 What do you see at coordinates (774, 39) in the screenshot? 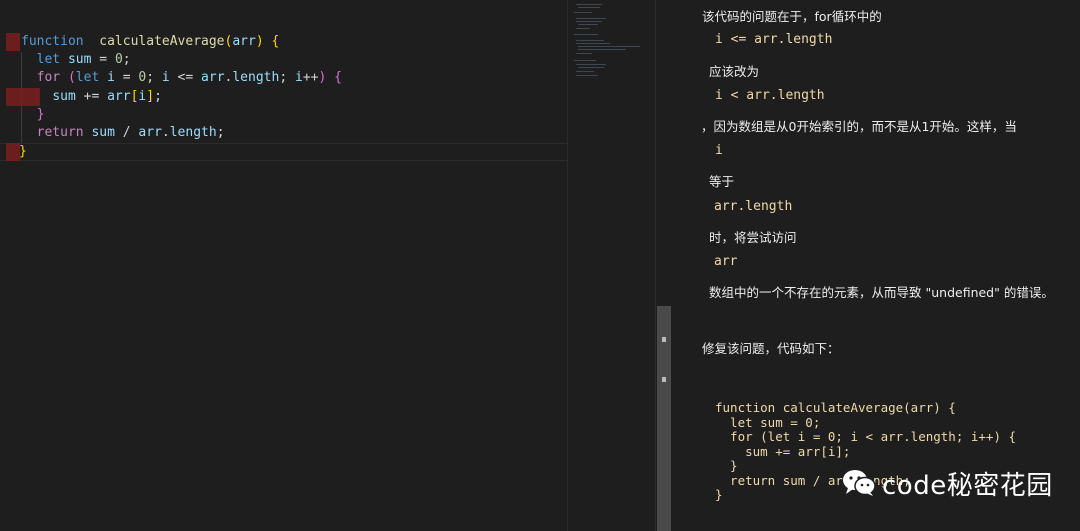
I see `inline-code: i <= arr.length` at bounding box center [774, 39].